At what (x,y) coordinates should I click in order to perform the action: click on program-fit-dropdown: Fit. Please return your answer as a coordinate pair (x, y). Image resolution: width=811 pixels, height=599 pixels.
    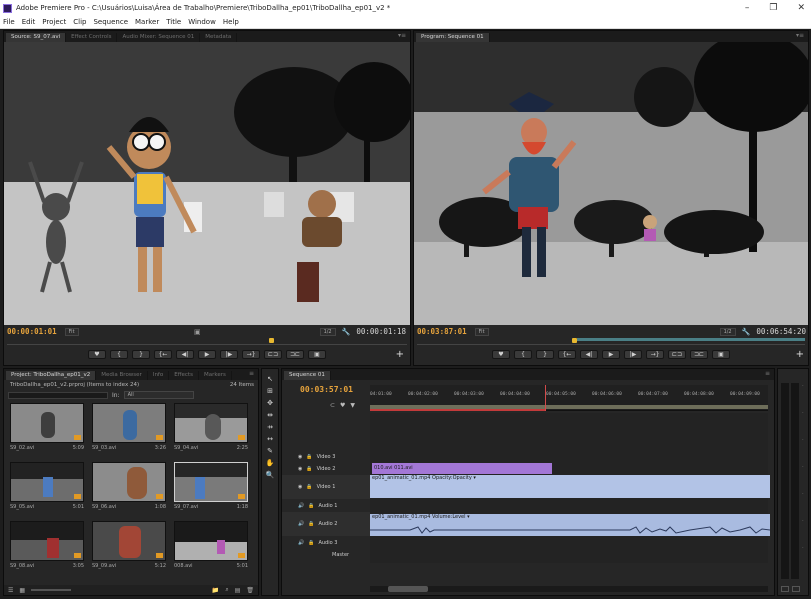
    Looking at the image, I should click on (481, 331).